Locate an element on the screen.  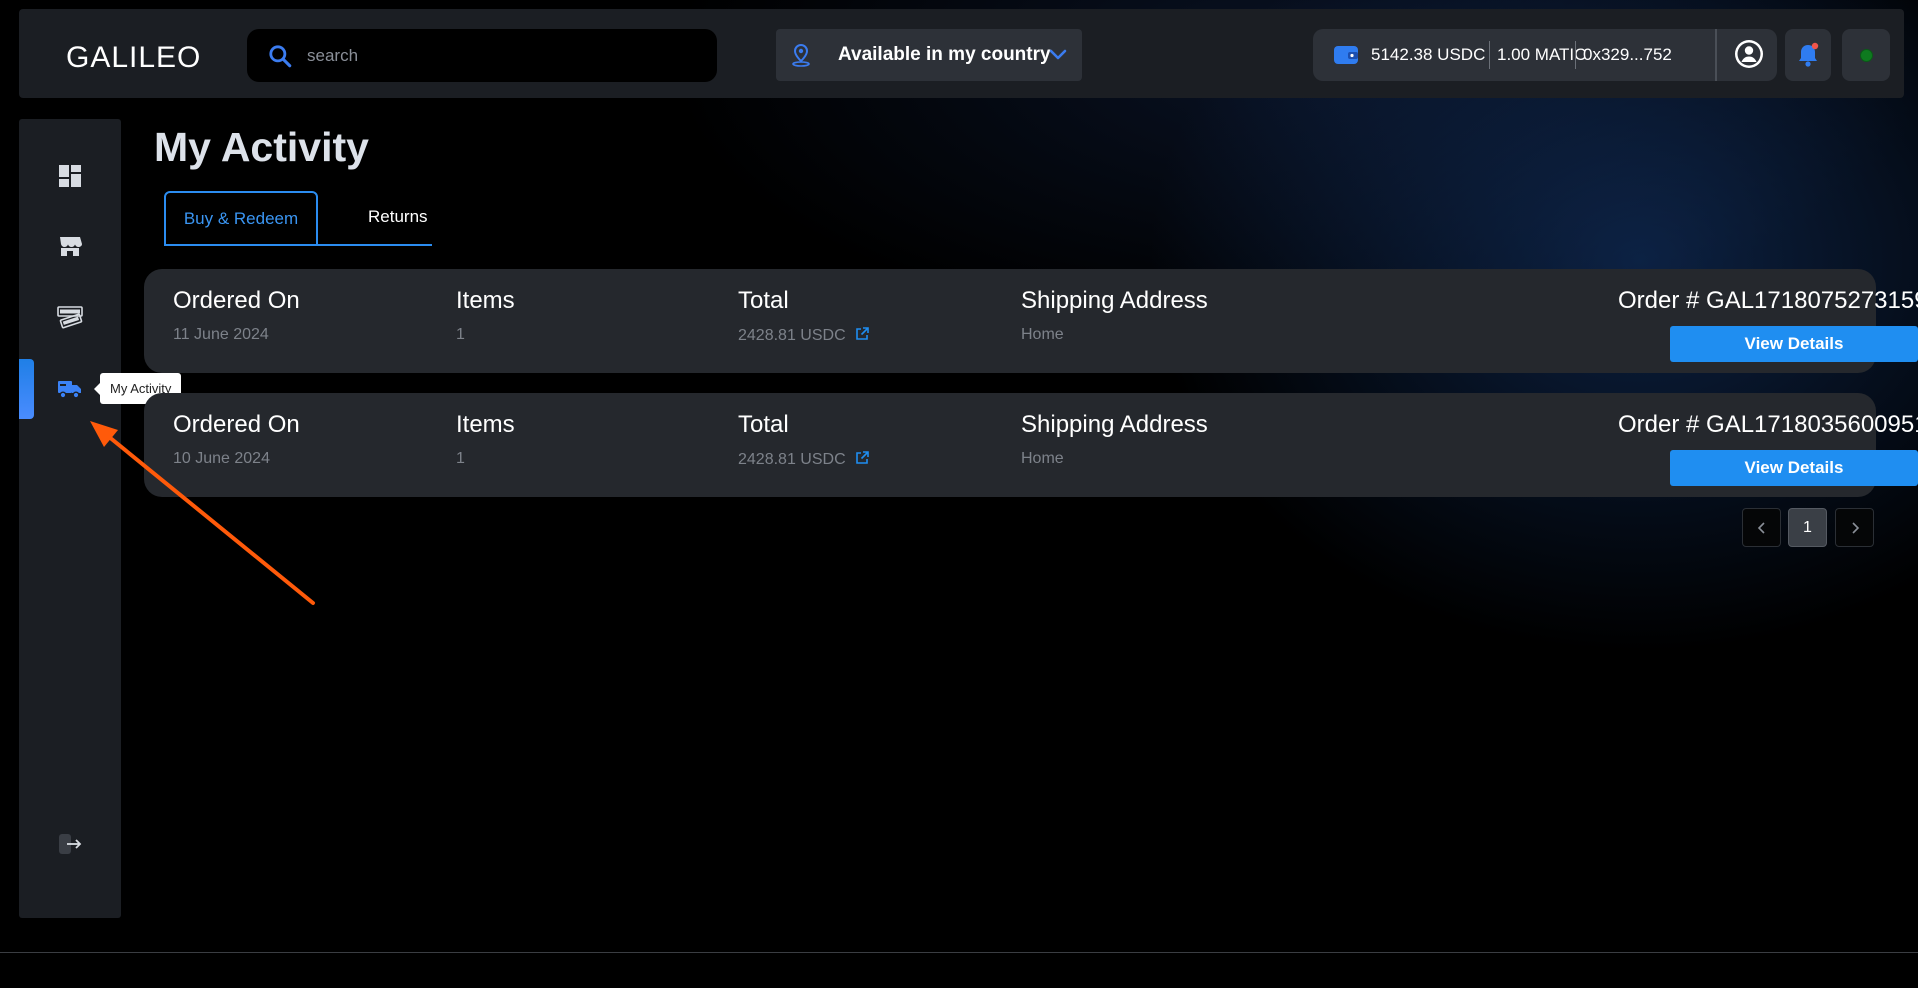
country-availability-dropdown: Available in my country is located at coordinates (929, 55).